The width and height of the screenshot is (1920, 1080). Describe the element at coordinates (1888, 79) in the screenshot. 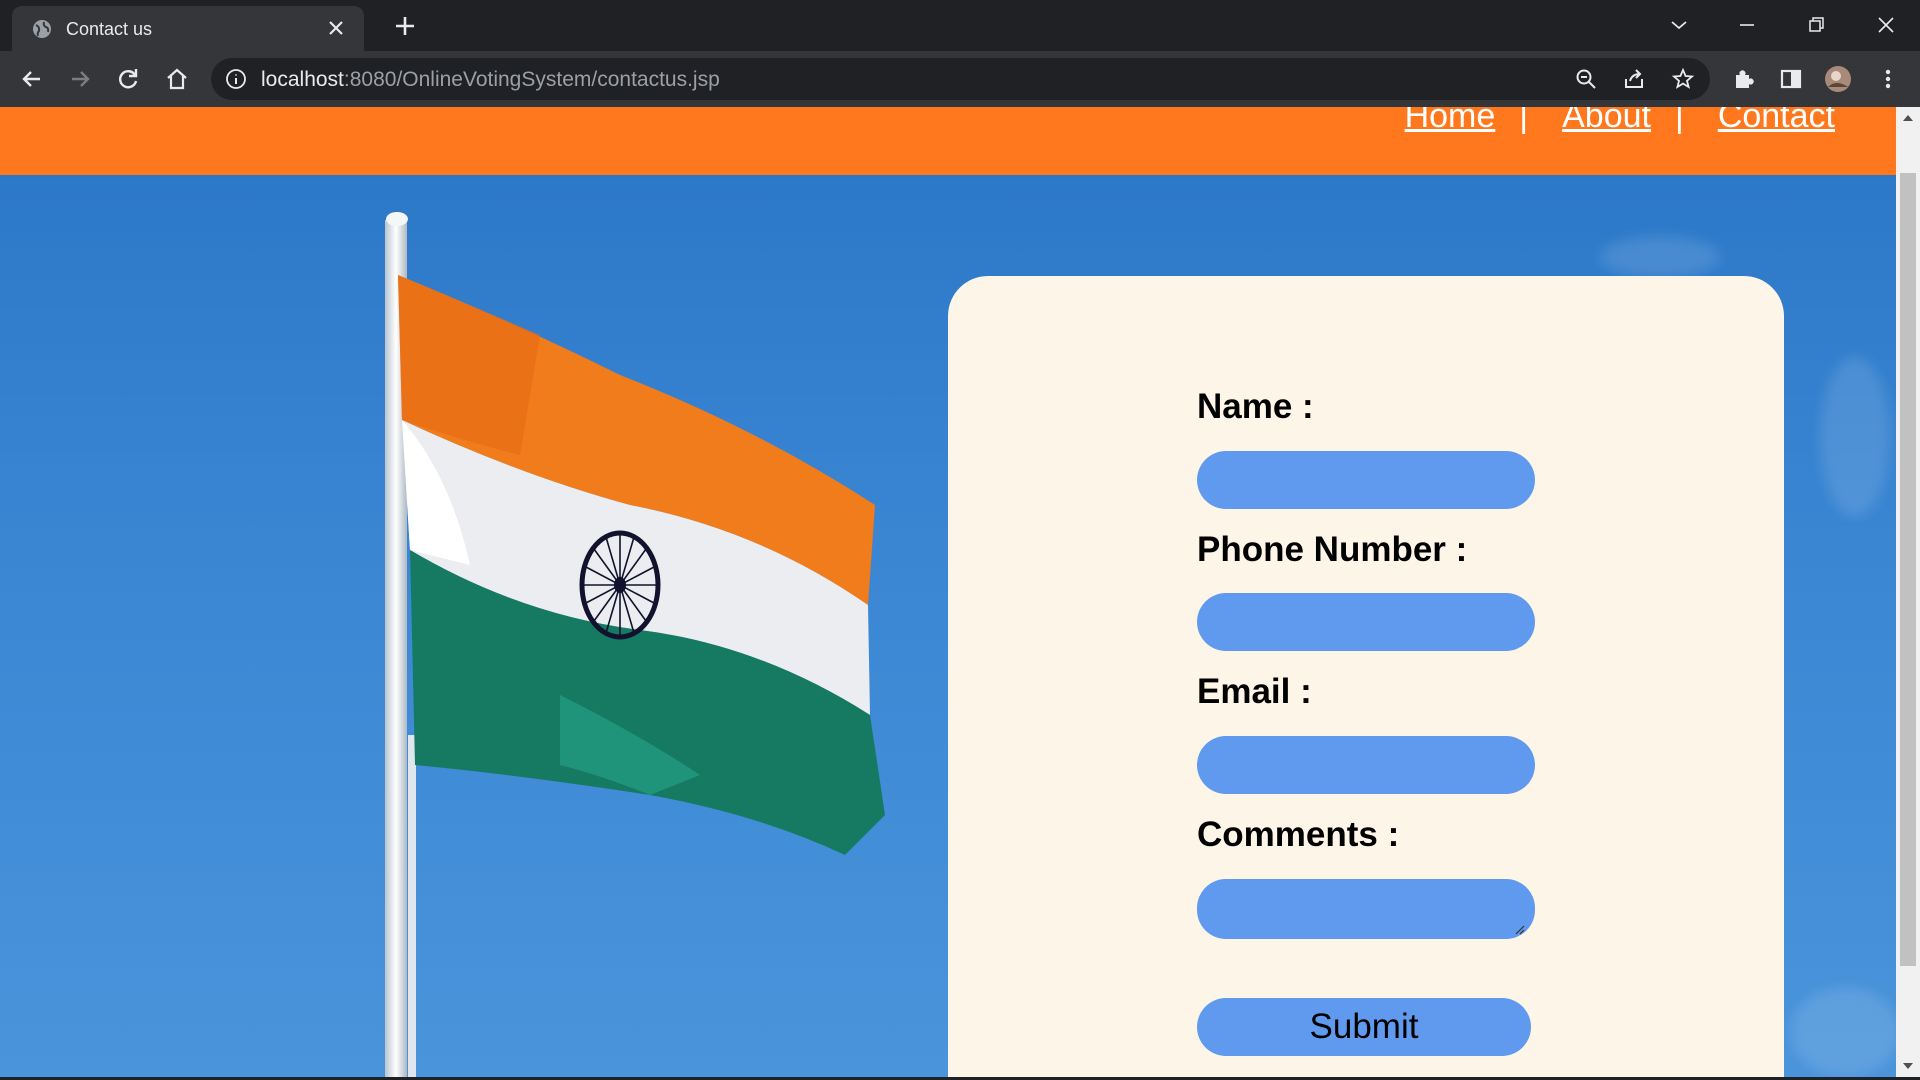

I see `menu-kebab-icon` at that location.